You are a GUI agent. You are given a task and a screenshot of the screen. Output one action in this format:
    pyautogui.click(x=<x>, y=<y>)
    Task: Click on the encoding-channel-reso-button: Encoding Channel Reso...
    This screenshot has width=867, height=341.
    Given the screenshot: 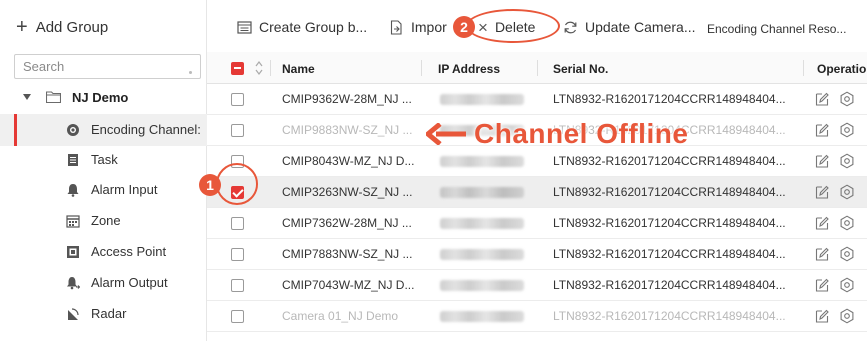 What is the action you would take?
    pyautogui.click(x=776, y=29)
    